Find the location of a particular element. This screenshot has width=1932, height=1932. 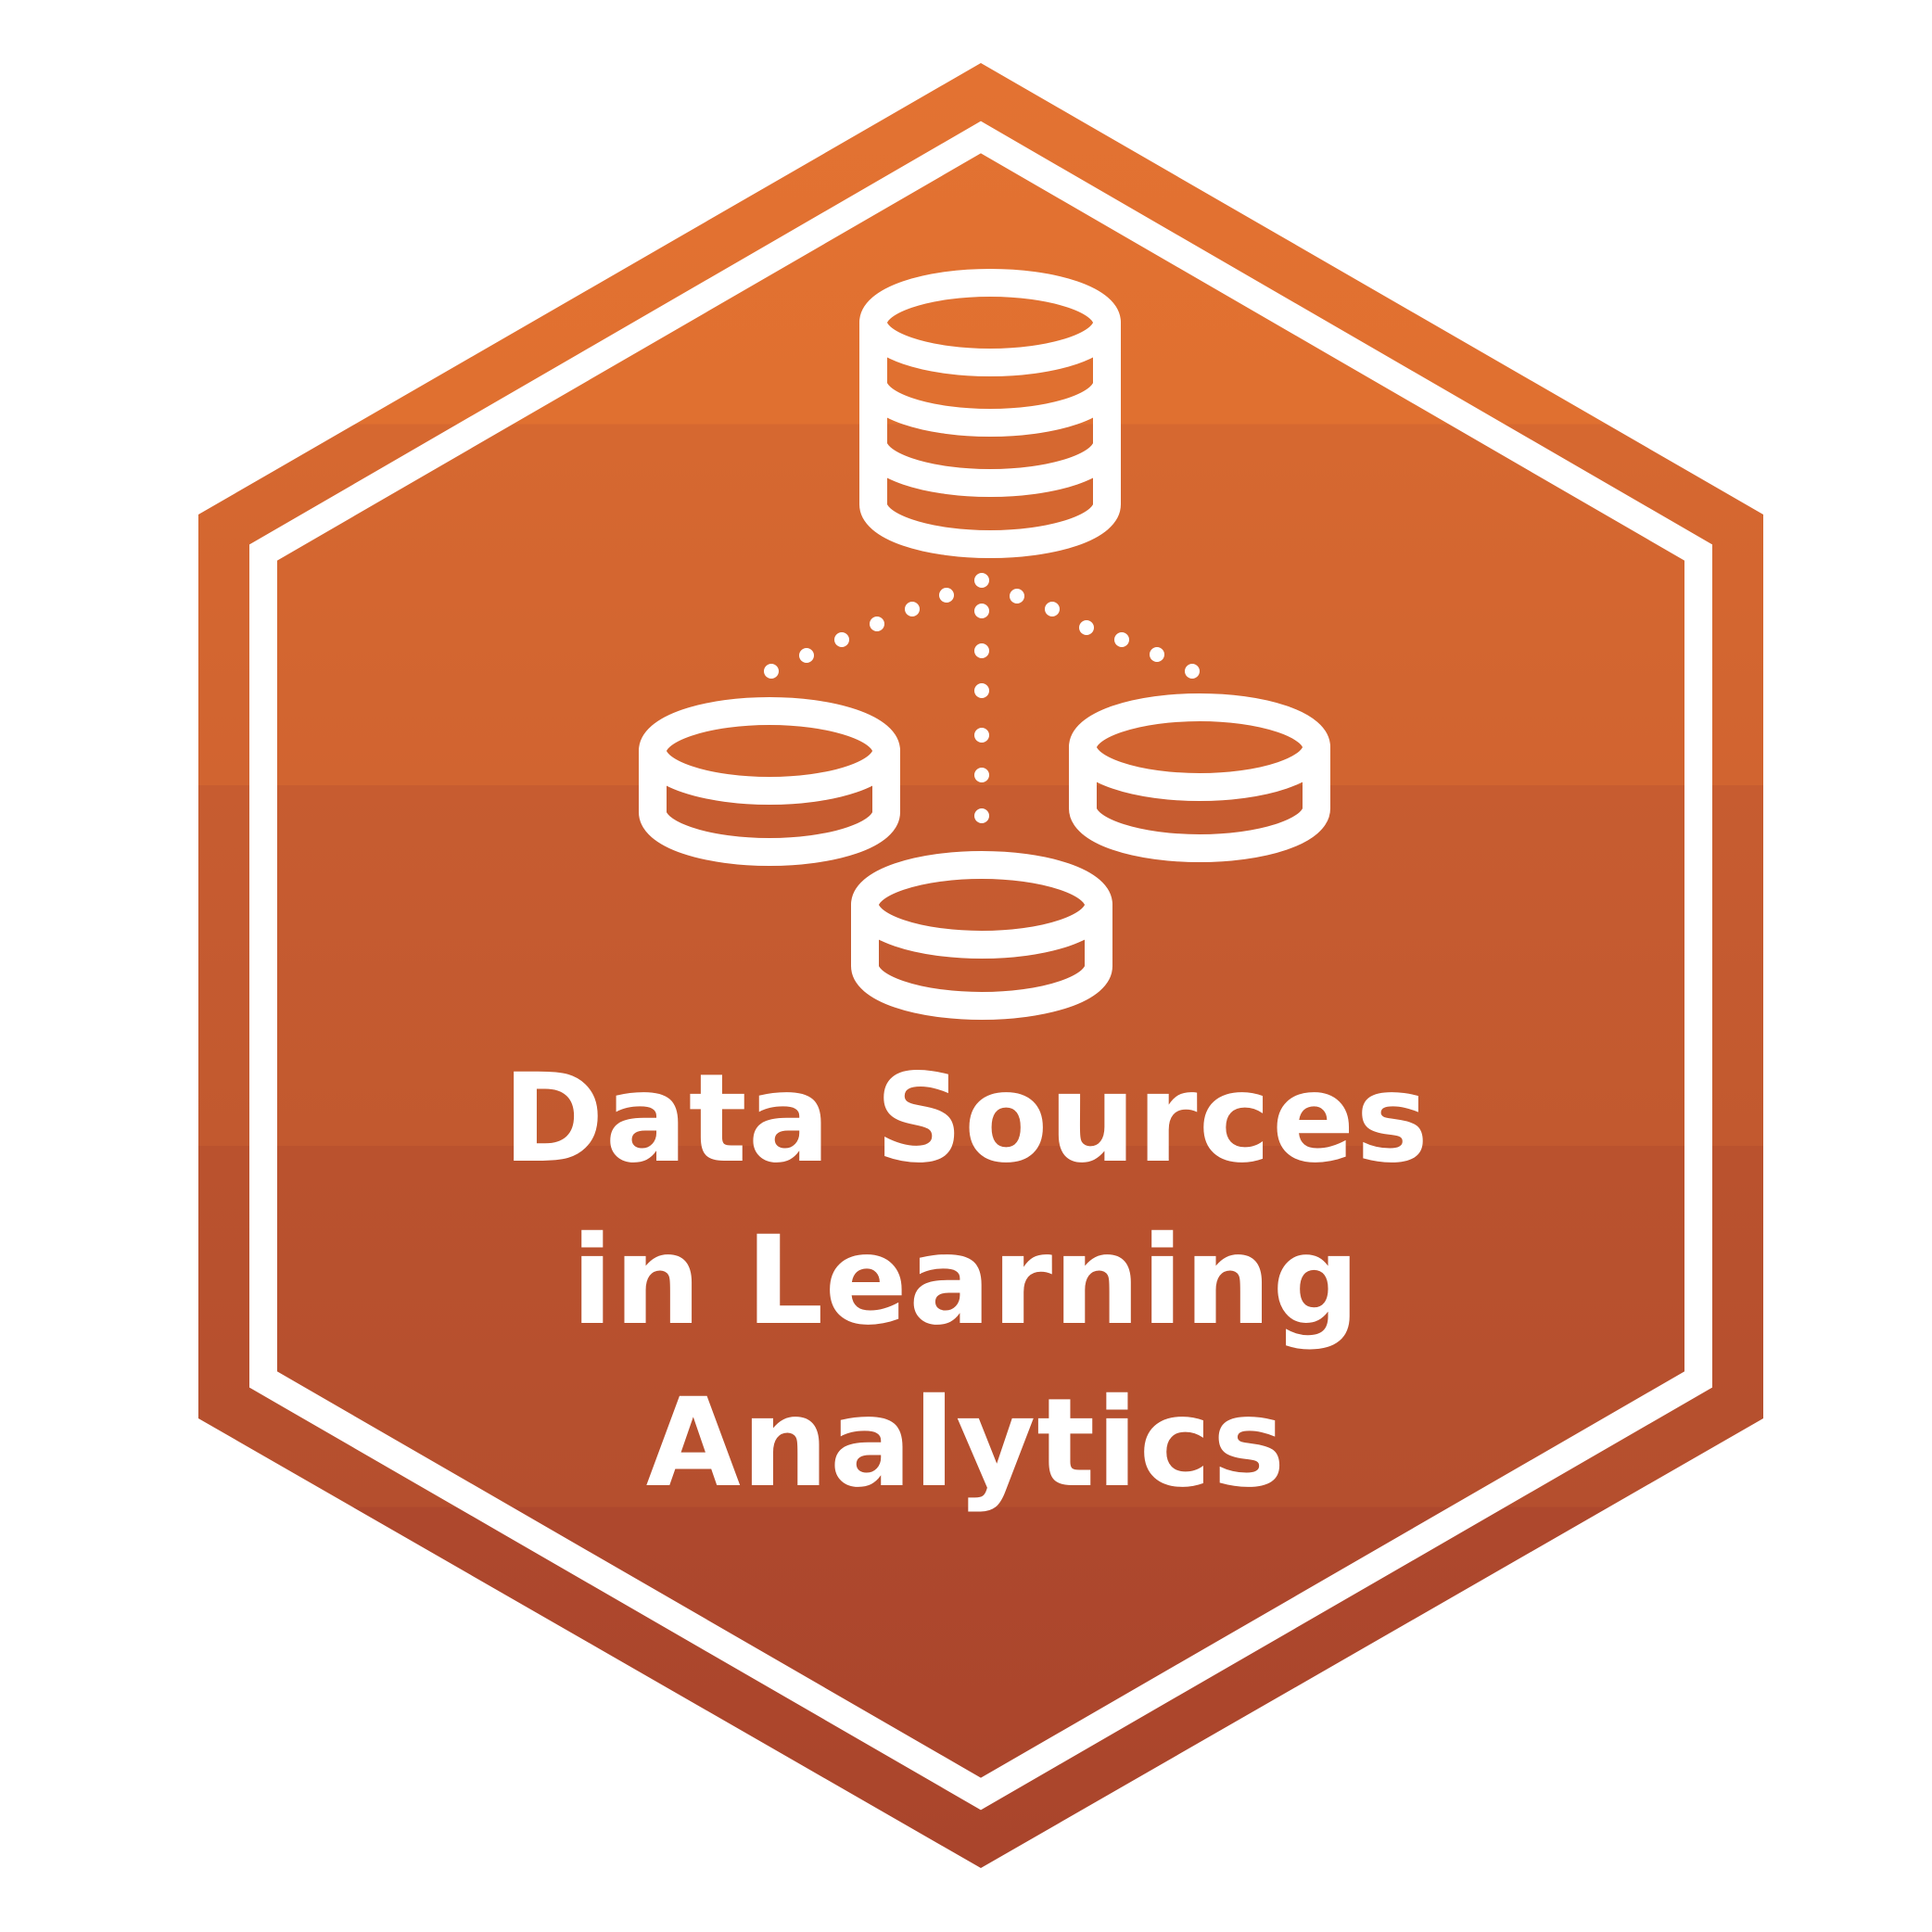

badge-title-line-2: in Learning is located at coordinates (966, 1281).